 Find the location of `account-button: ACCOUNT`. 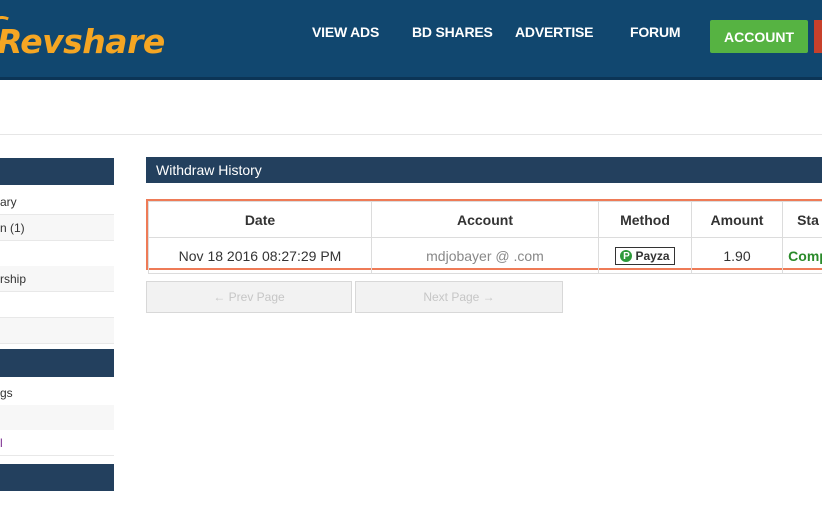

account-button: ACCOUNT is located at coordinates (759, 36).